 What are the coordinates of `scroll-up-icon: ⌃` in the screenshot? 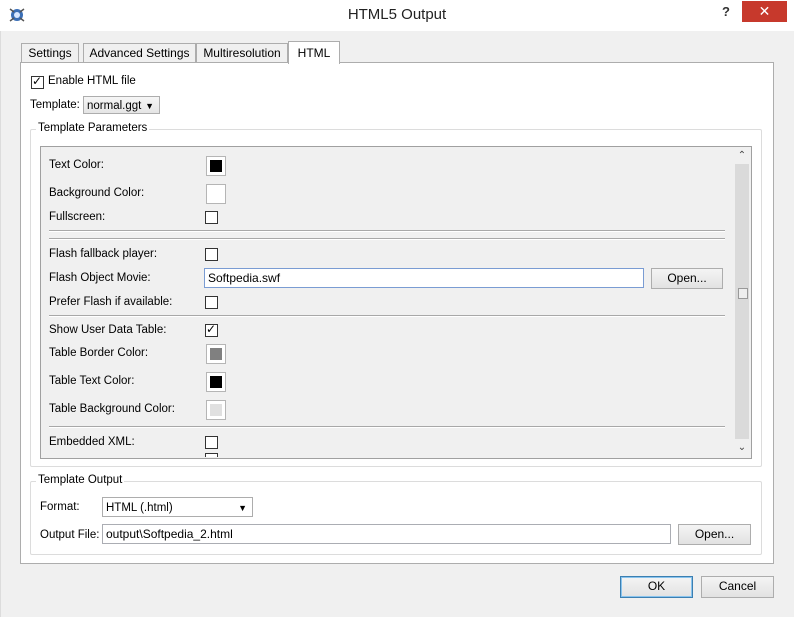 It's located at (742, 156).